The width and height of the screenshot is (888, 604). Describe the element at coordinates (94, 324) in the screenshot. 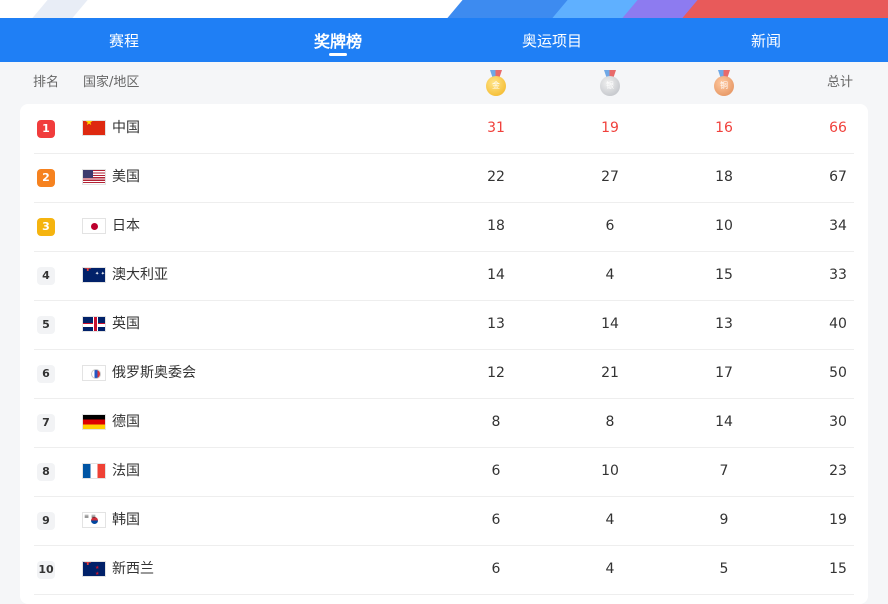

I see `uk-flag-icon` at that location.